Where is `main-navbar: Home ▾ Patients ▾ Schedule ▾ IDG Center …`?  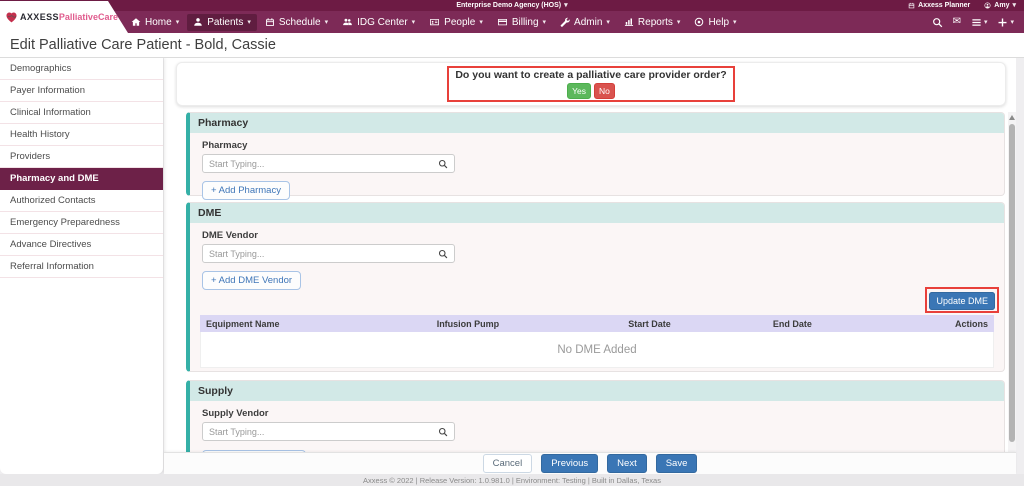 main-navbar: Home ▾ Patients ▾ Schedule ▾ IDG Center … is located at coordinates (512, 22).